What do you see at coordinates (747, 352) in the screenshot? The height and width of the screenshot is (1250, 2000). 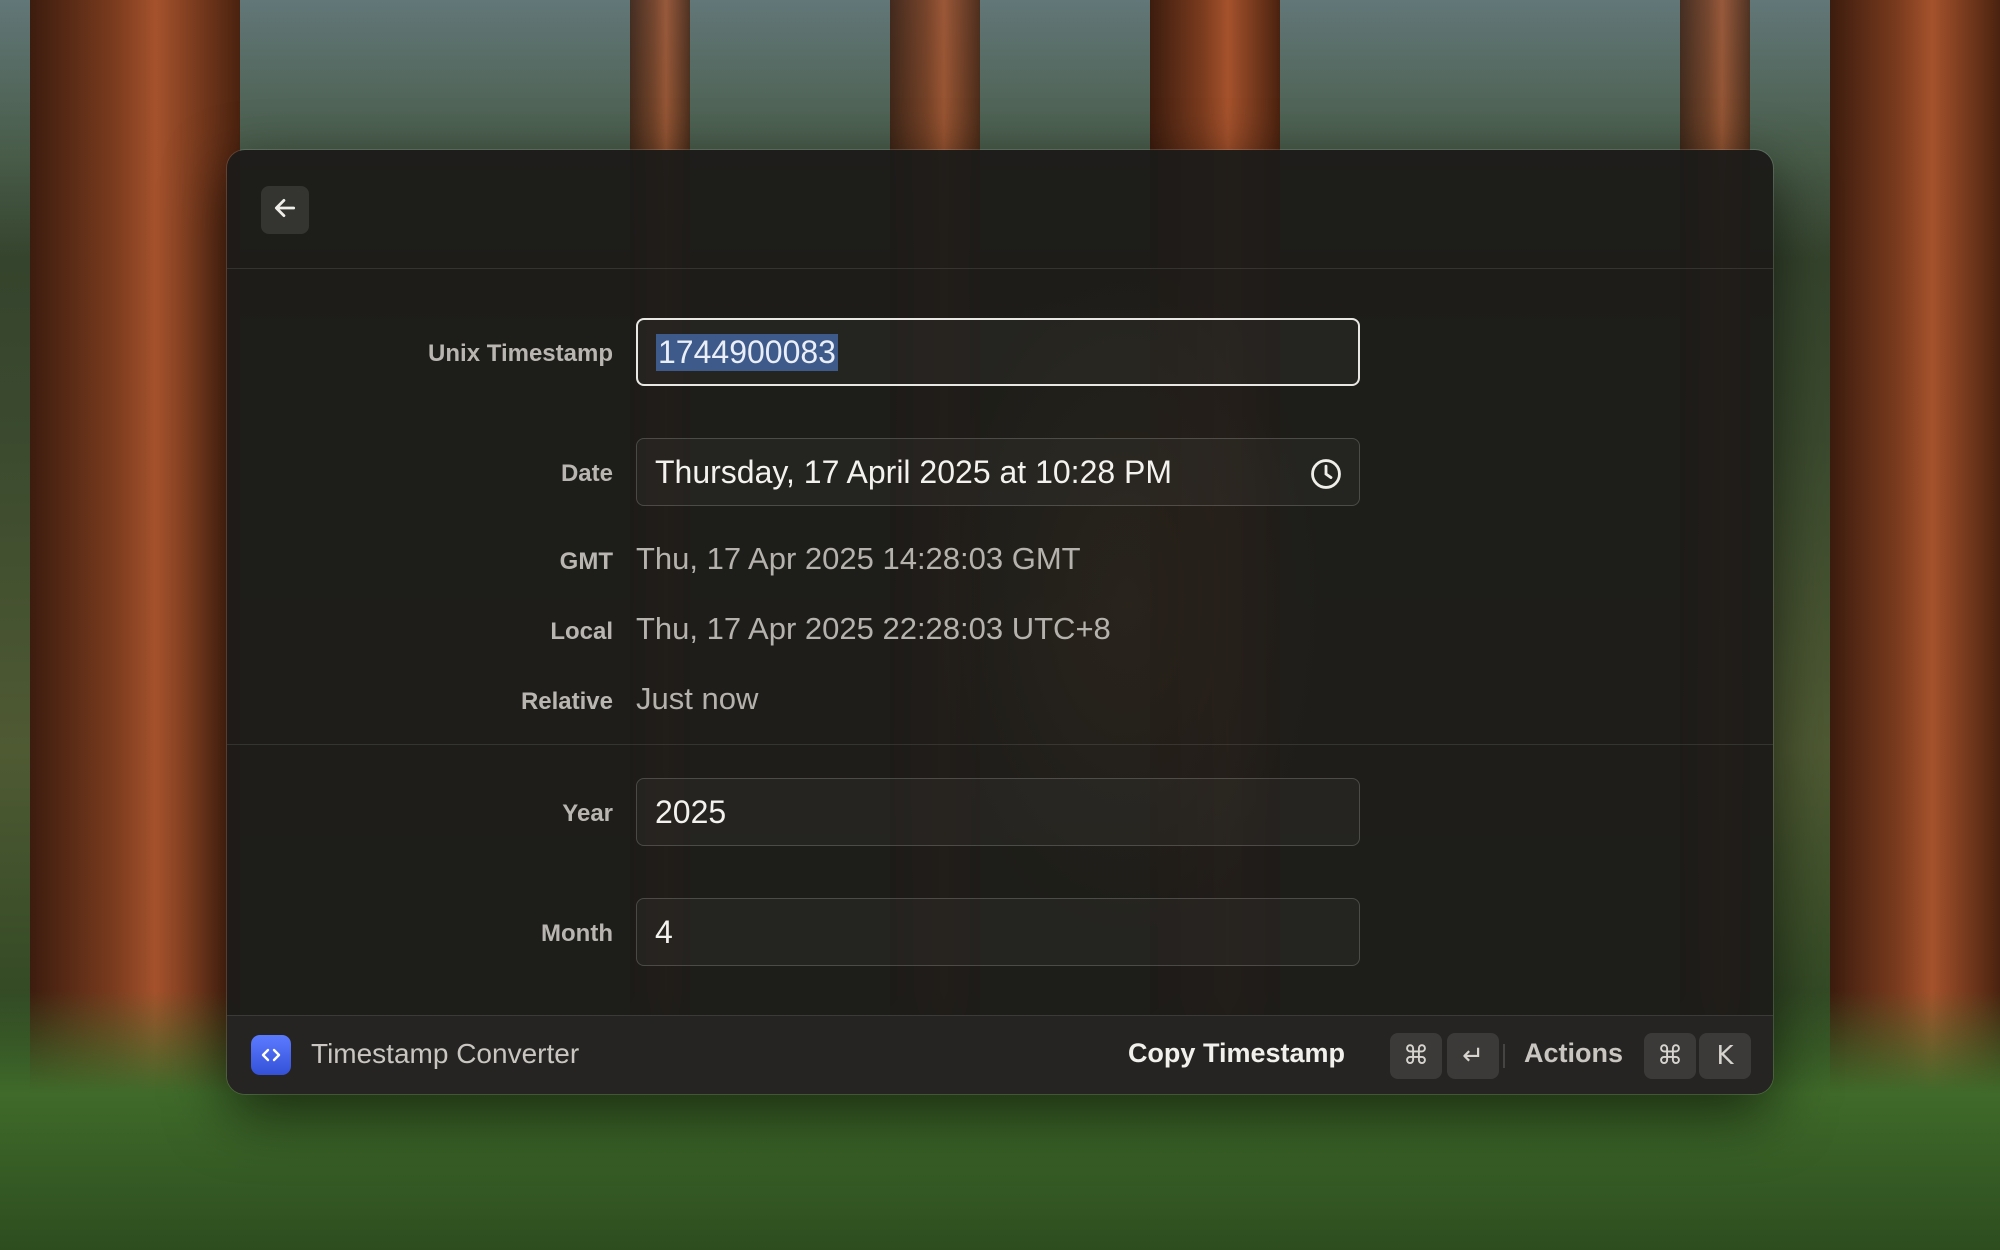 I see `unix-timestamp-value: 1744900083` at bounding box center [747, 352].